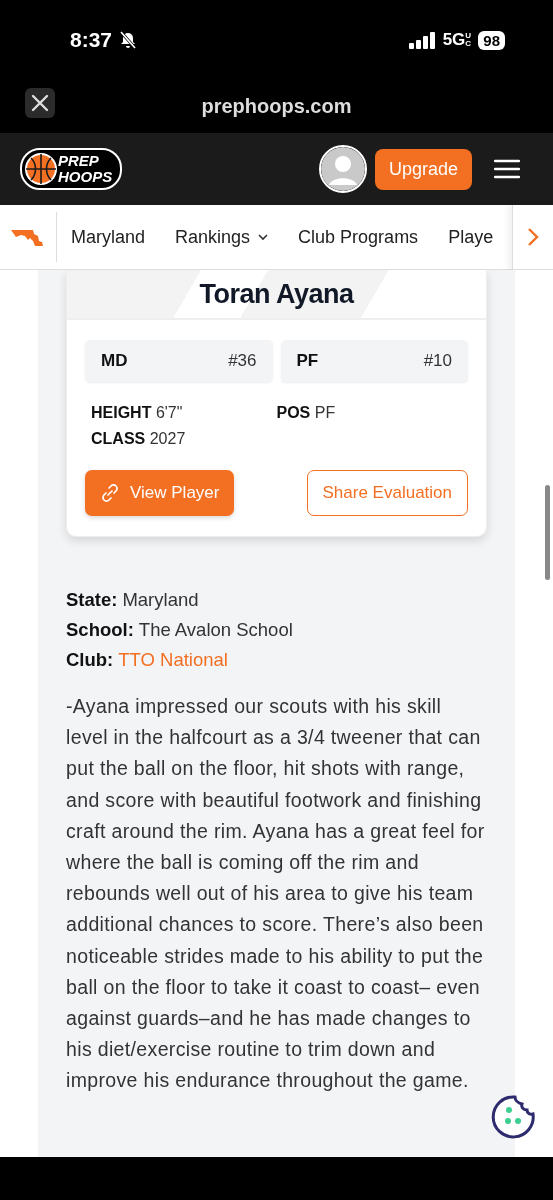 The image size is (553, 1200). Describe the element at coordinates (507, 169) in the screenshot. I see `menu-icon` at that location.